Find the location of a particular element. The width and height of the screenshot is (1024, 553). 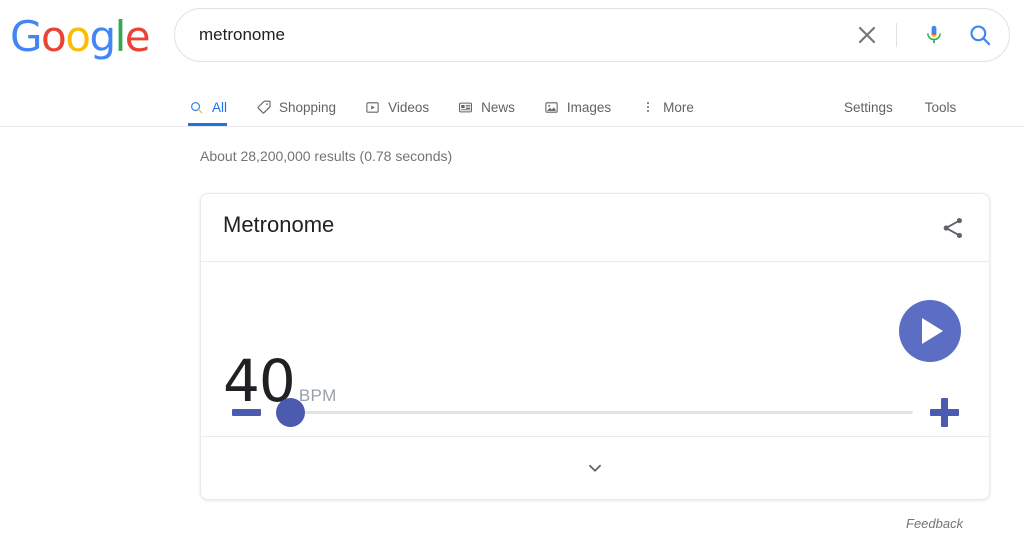

metronome-expand-row is located at coordinates (595, 468).